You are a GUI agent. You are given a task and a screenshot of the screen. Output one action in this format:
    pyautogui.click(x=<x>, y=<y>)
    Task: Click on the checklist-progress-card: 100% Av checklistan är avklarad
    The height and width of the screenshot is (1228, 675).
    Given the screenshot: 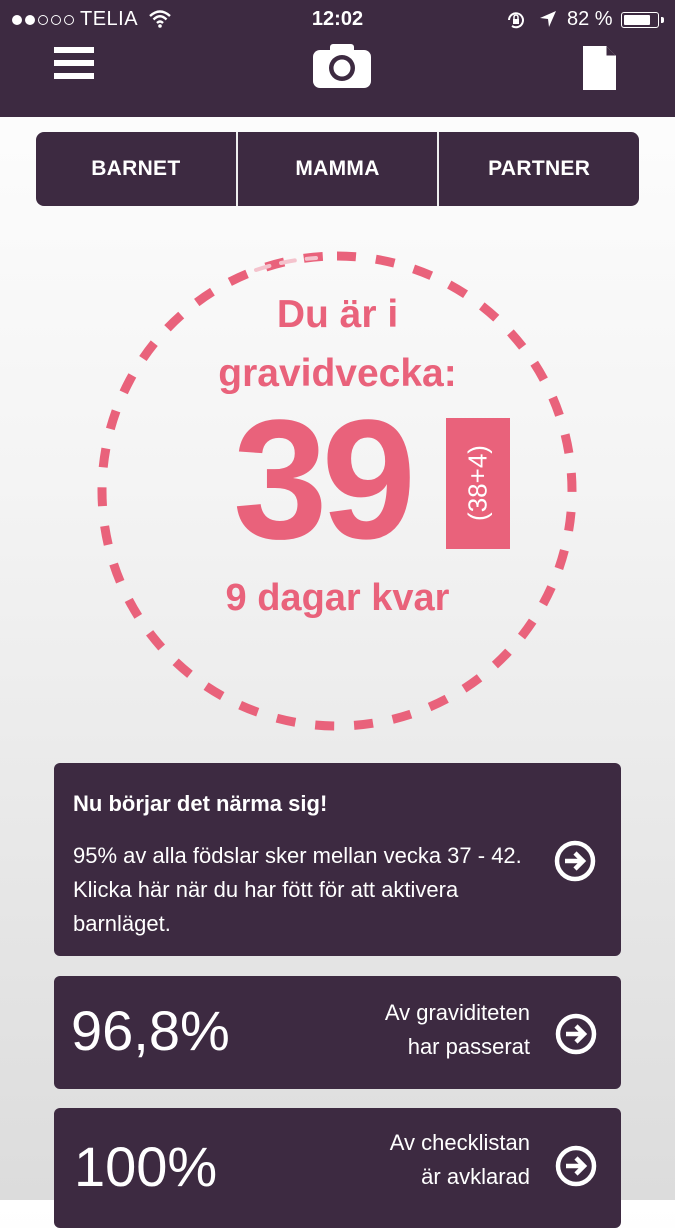 What is the action you would take?
    pyautogui.click(x=337, y=1168)
    